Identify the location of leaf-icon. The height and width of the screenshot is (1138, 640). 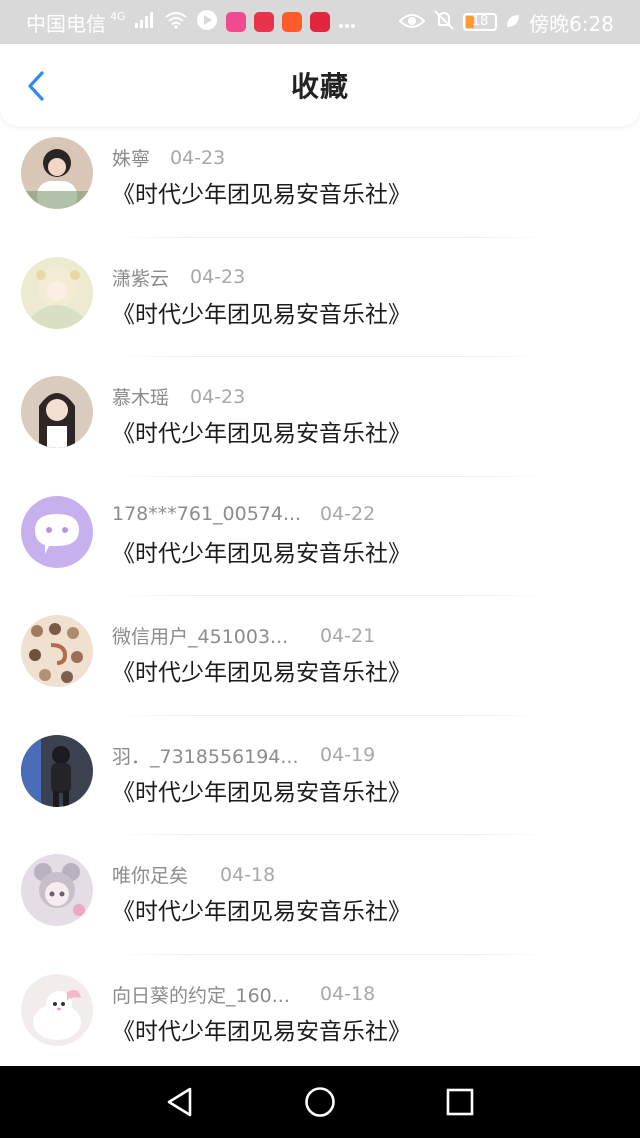
(513, 22).